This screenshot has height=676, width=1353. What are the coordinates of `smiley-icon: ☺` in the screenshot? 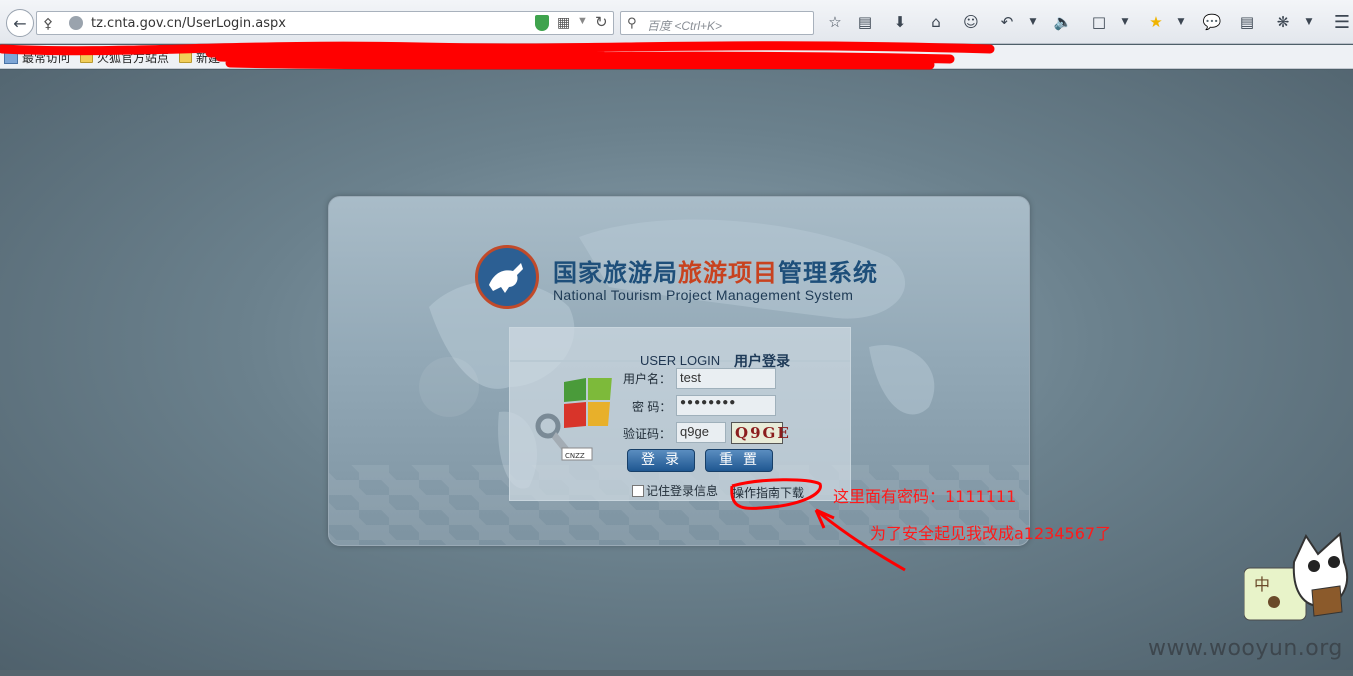 It's located at (971, 22).